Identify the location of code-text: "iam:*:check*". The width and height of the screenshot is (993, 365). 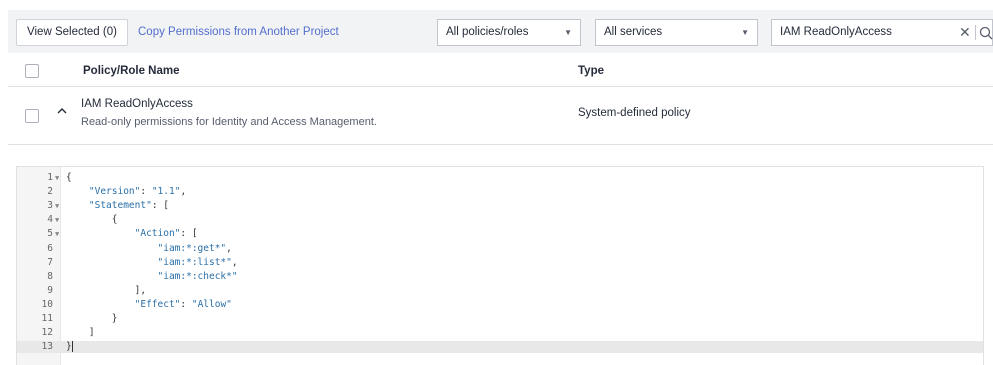
(197, 276).